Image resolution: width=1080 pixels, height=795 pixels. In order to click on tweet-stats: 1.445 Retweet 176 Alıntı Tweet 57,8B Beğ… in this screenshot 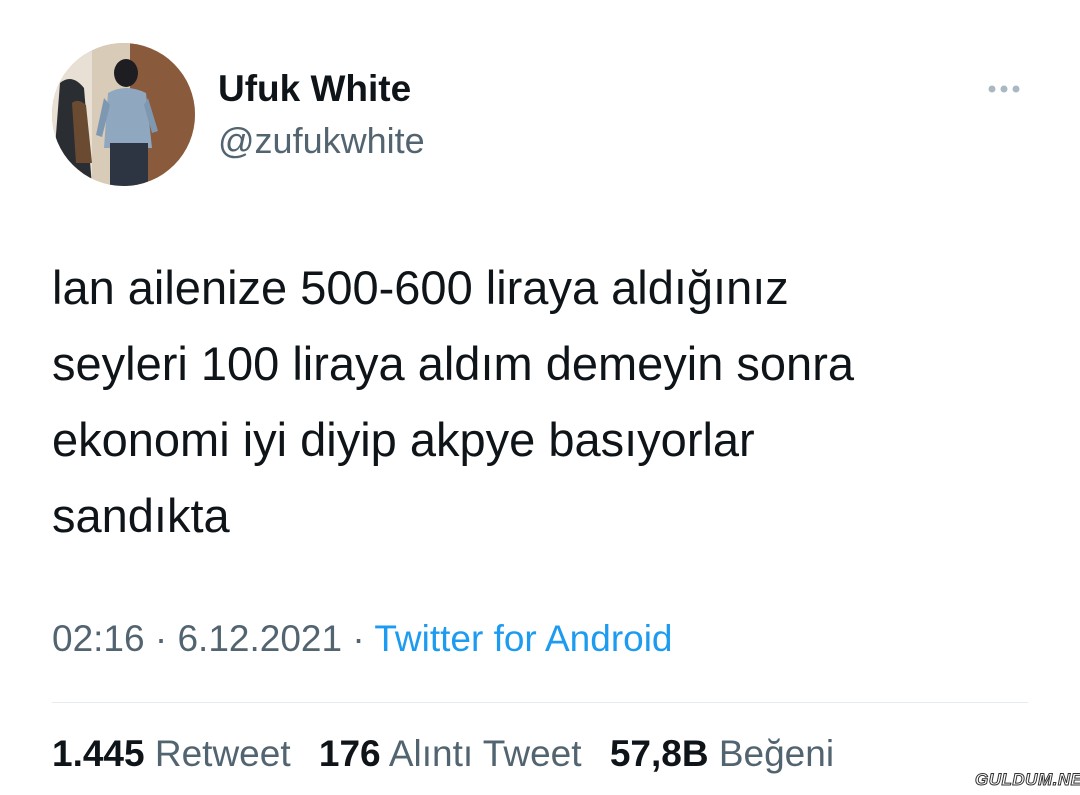, I will do `click(452, 754)`.